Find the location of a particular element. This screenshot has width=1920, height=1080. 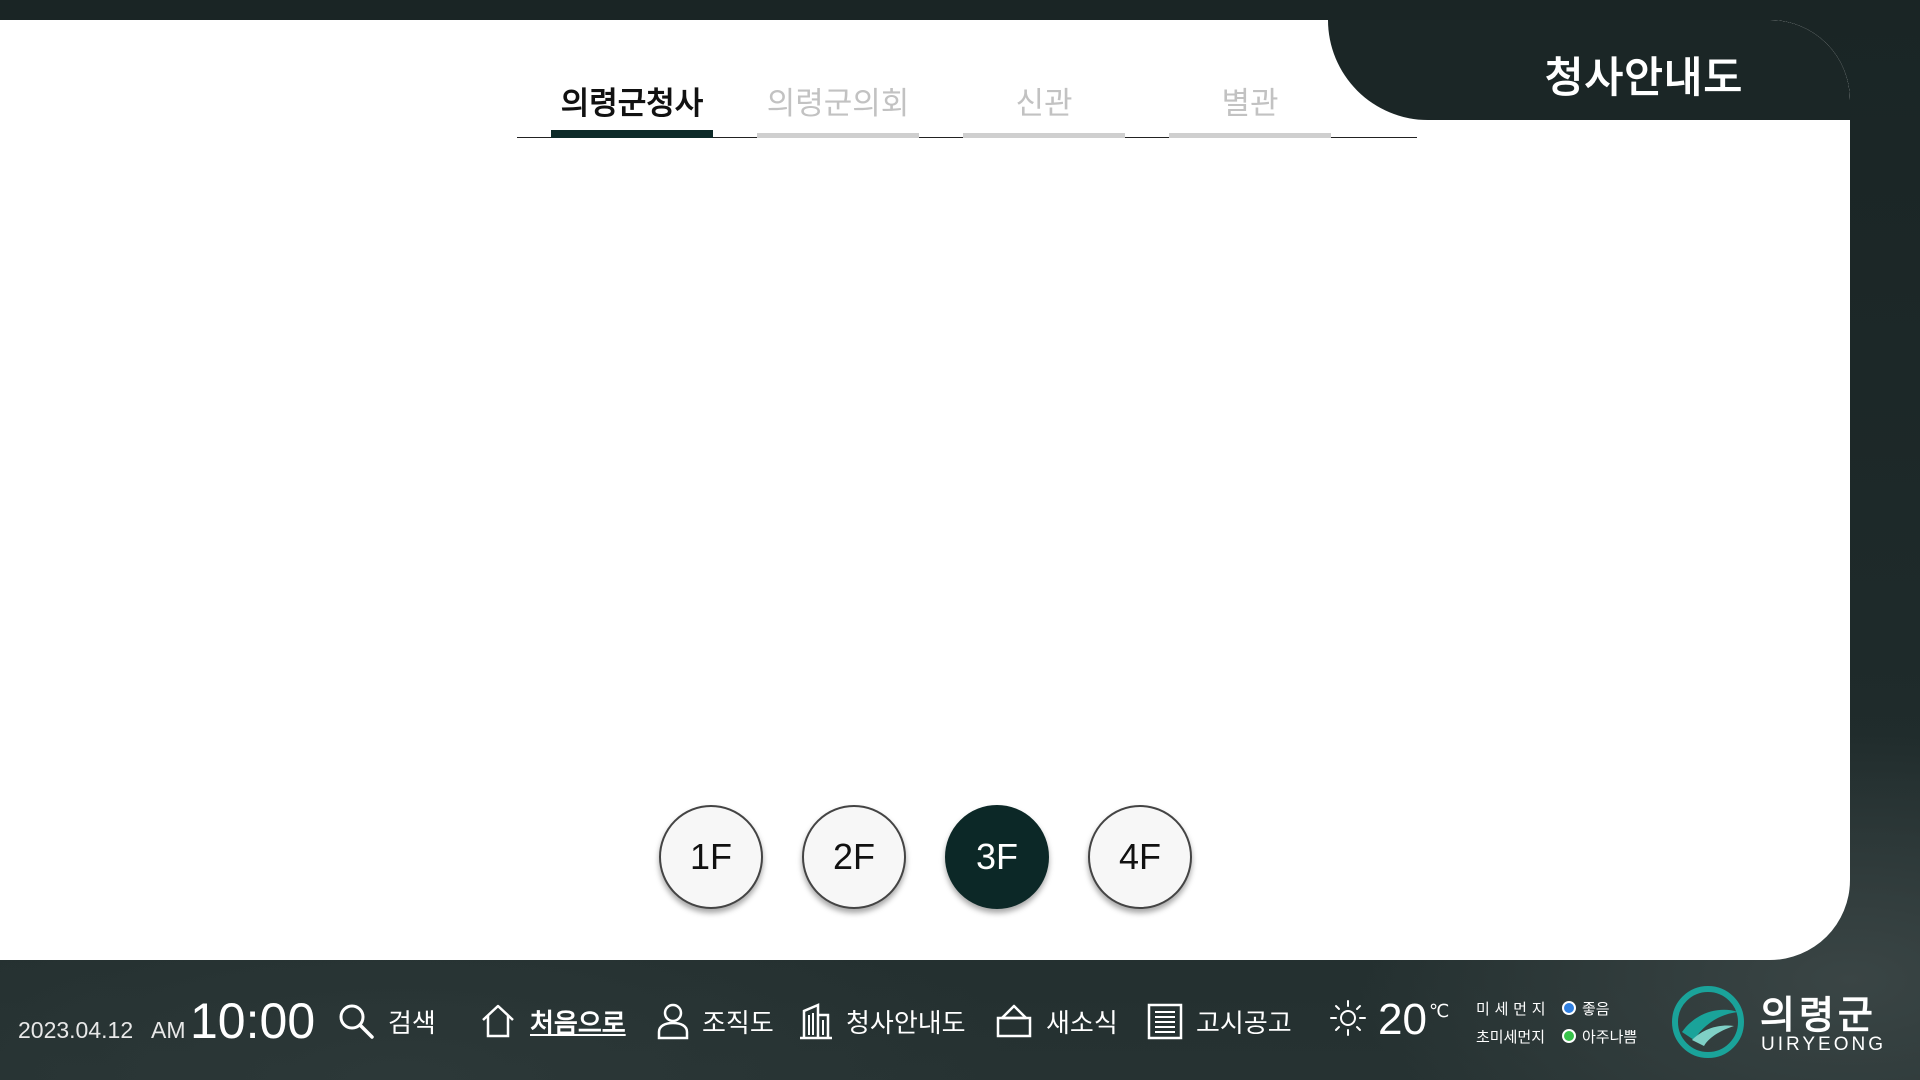

ultrafine-dust-status: 아주나쁨 is located at coordinates (1610, 1036).